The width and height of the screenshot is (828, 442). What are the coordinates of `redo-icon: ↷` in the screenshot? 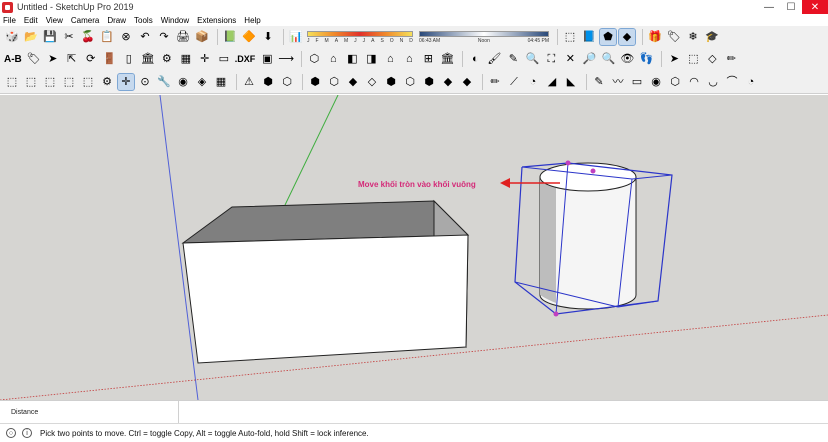 It's located at (164, 37).